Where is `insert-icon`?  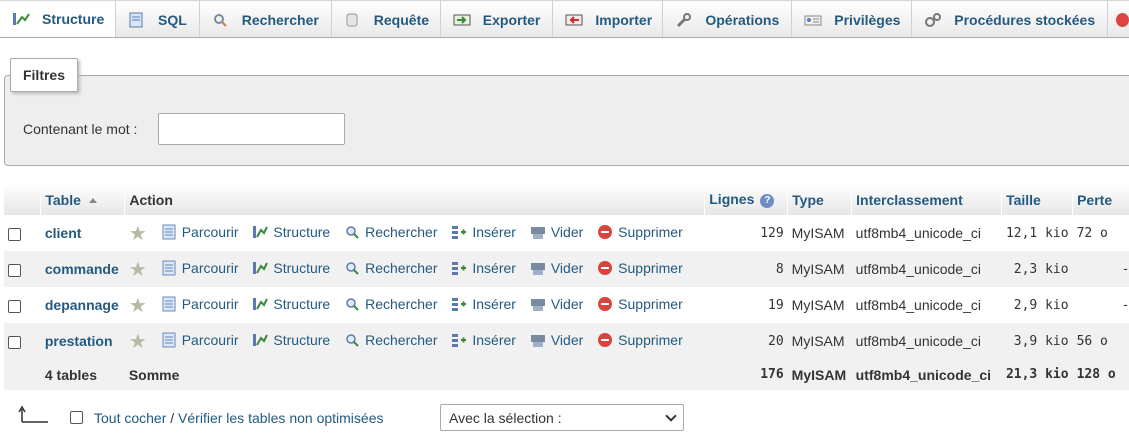
insert-icon is located at coordinates (459, 340).